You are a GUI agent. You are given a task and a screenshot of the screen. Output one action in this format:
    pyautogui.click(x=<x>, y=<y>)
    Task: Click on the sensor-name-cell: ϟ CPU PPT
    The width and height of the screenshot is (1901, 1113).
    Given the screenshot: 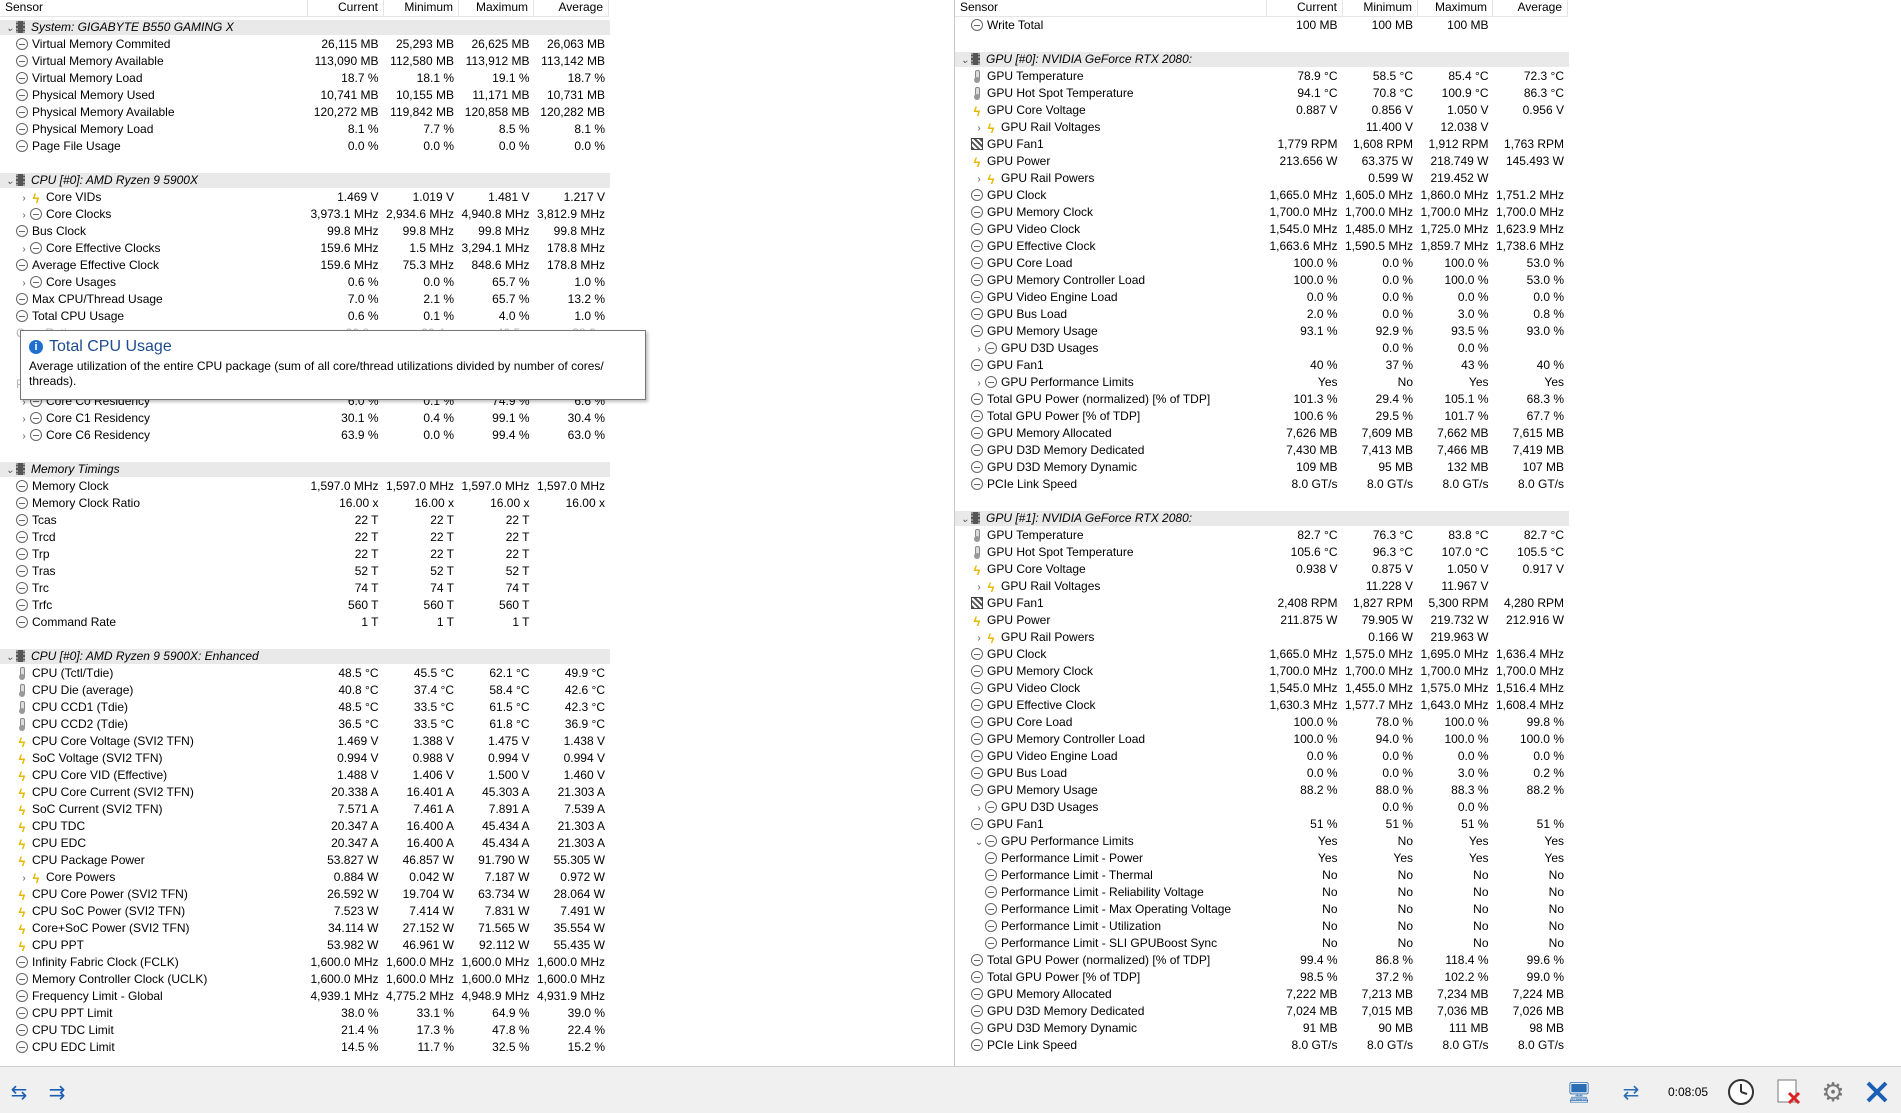 What is the action you would take?
    pyautogui.click(x=154, y=945)
    